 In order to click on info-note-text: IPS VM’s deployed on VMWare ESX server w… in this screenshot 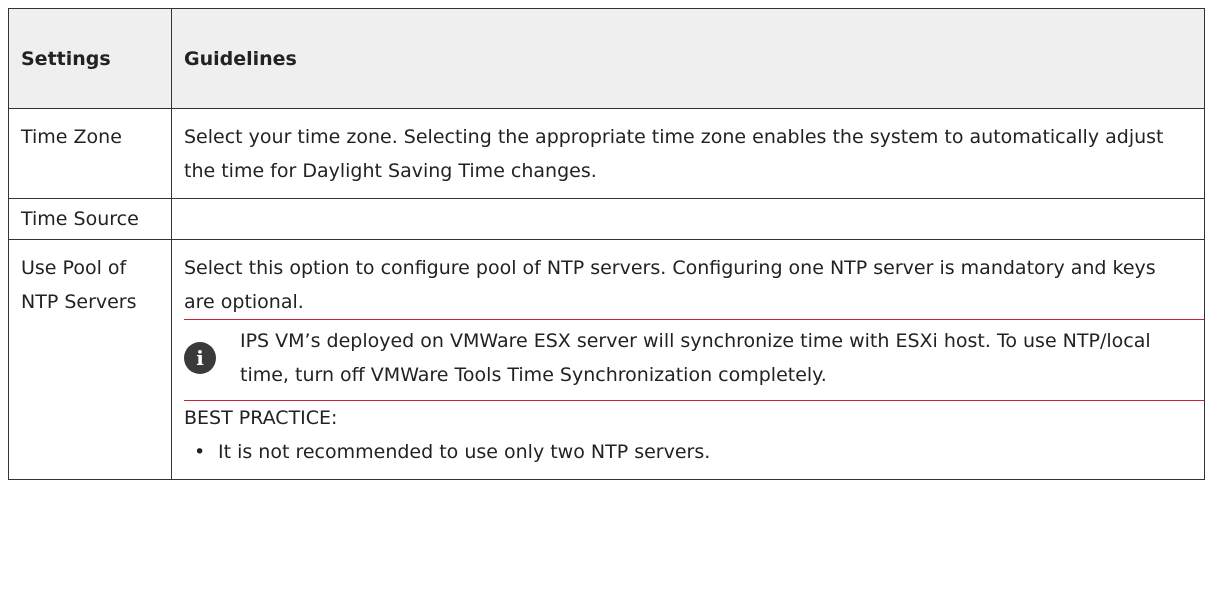, I will do `click(695, 358)`.